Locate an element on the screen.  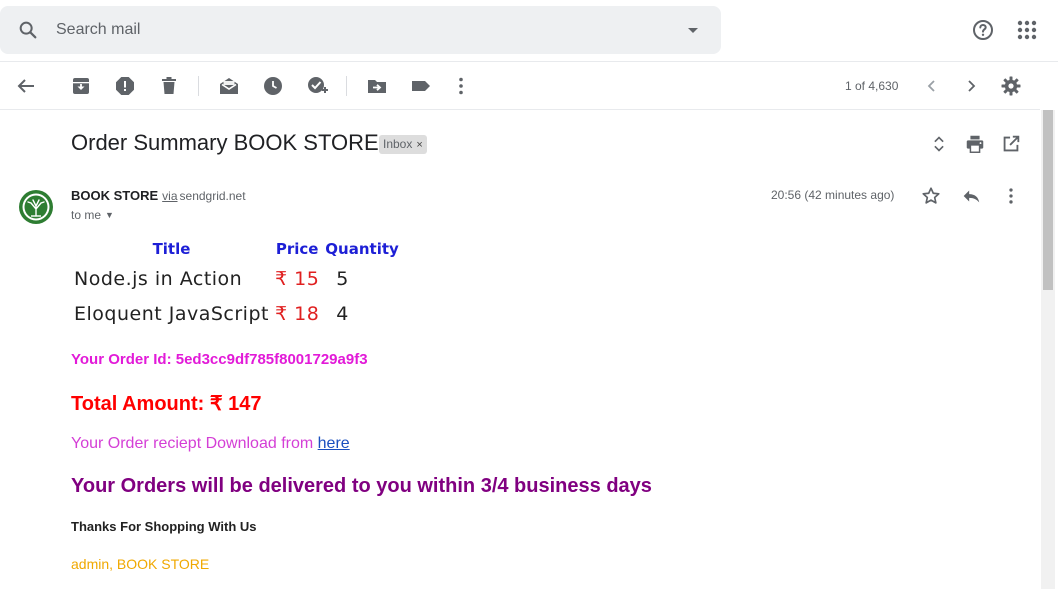
recipients-toggle: to me ▼ is located at coordinates (92, 215).